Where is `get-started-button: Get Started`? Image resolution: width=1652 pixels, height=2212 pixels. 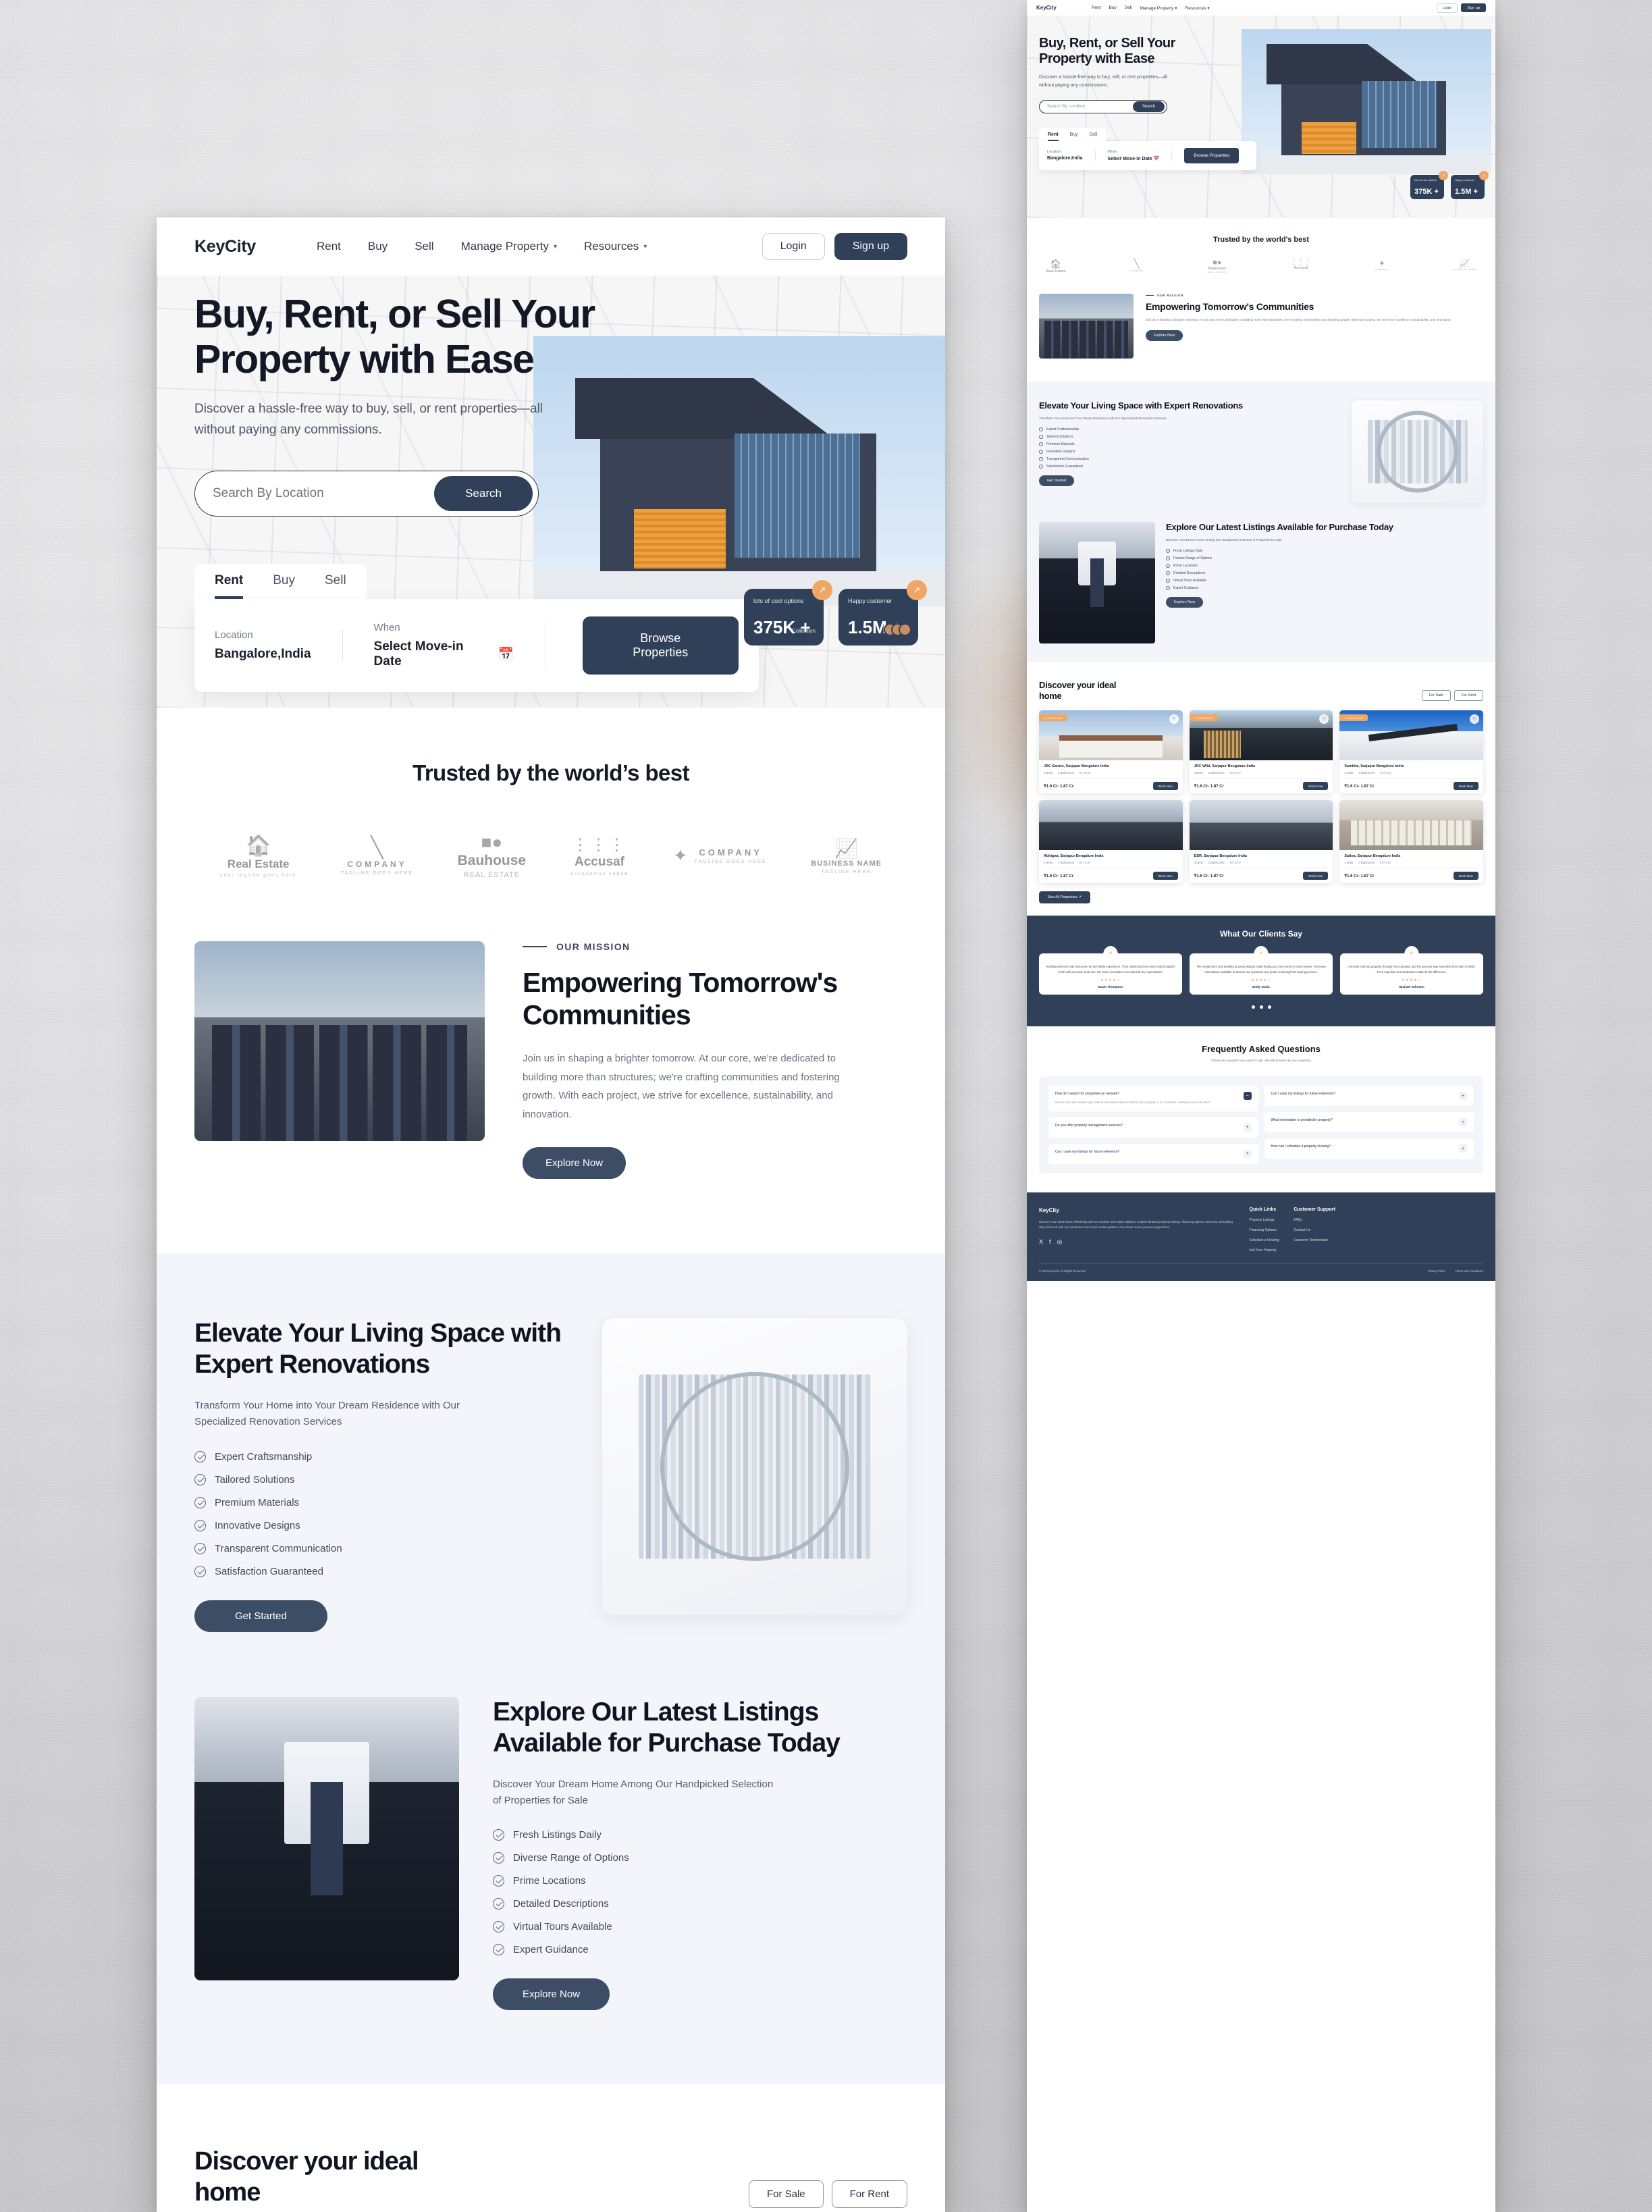
get-started-button: Get Started is located at coordinates (260, 1616).